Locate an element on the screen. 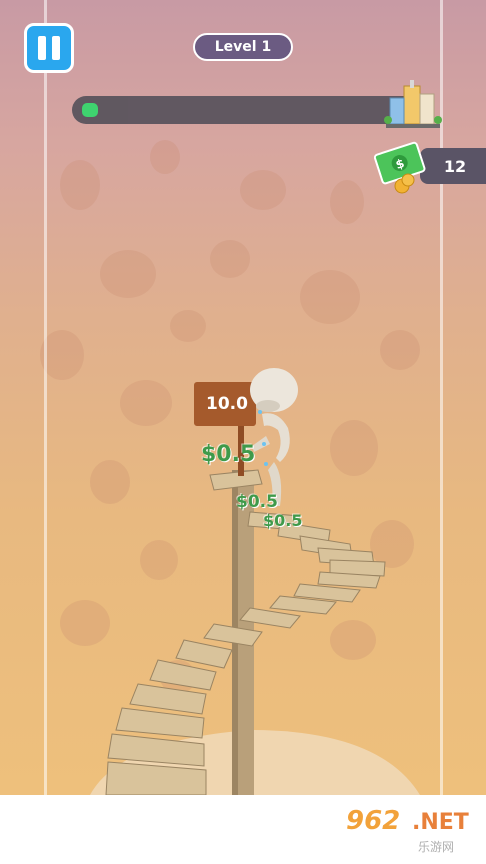  footer-bar: 962 .NET 乐游网 is located at coordinates (243, 829).